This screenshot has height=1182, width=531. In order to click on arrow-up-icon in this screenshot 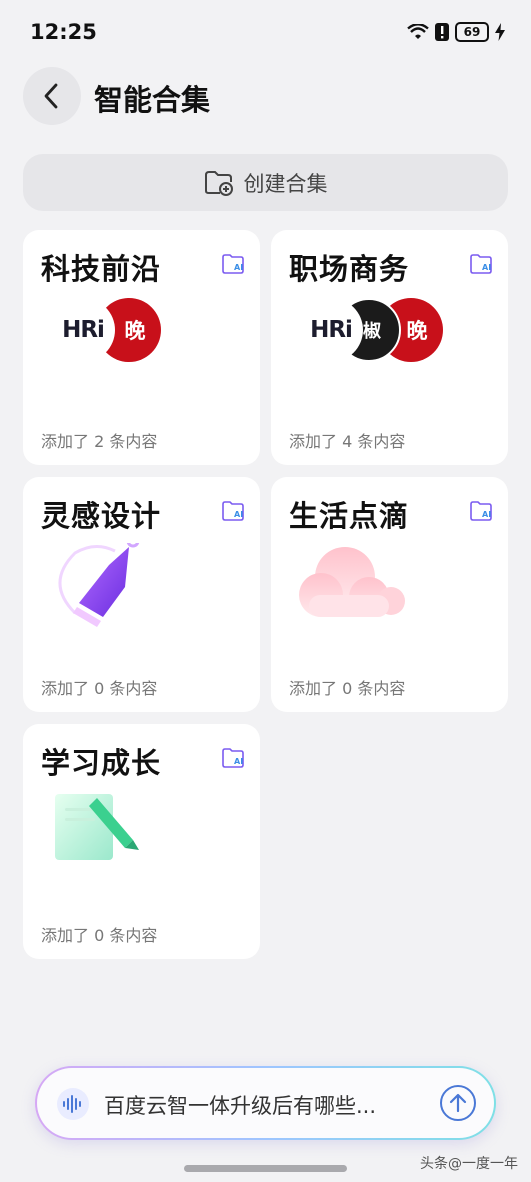, I will do `click(458, 1103)`.